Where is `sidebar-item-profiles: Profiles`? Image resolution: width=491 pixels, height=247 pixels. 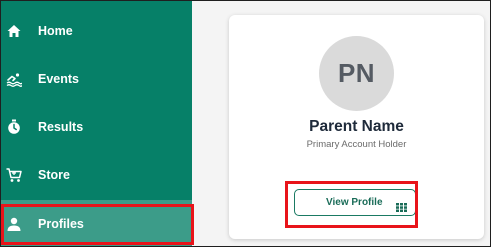 sidebar-item-profiles: Profiles is located at coordinates (96, 223).